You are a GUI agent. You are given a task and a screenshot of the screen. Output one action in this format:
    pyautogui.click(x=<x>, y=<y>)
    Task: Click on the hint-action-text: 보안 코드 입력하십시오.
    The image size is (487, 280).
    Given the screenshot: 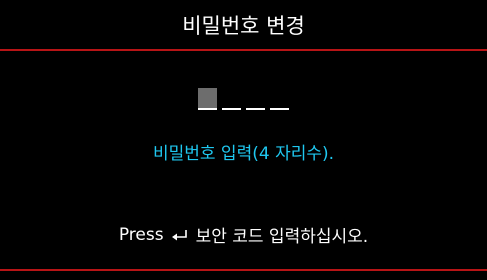 What is the action you would take?
    pyautogui.click(x=282, y=237)
    